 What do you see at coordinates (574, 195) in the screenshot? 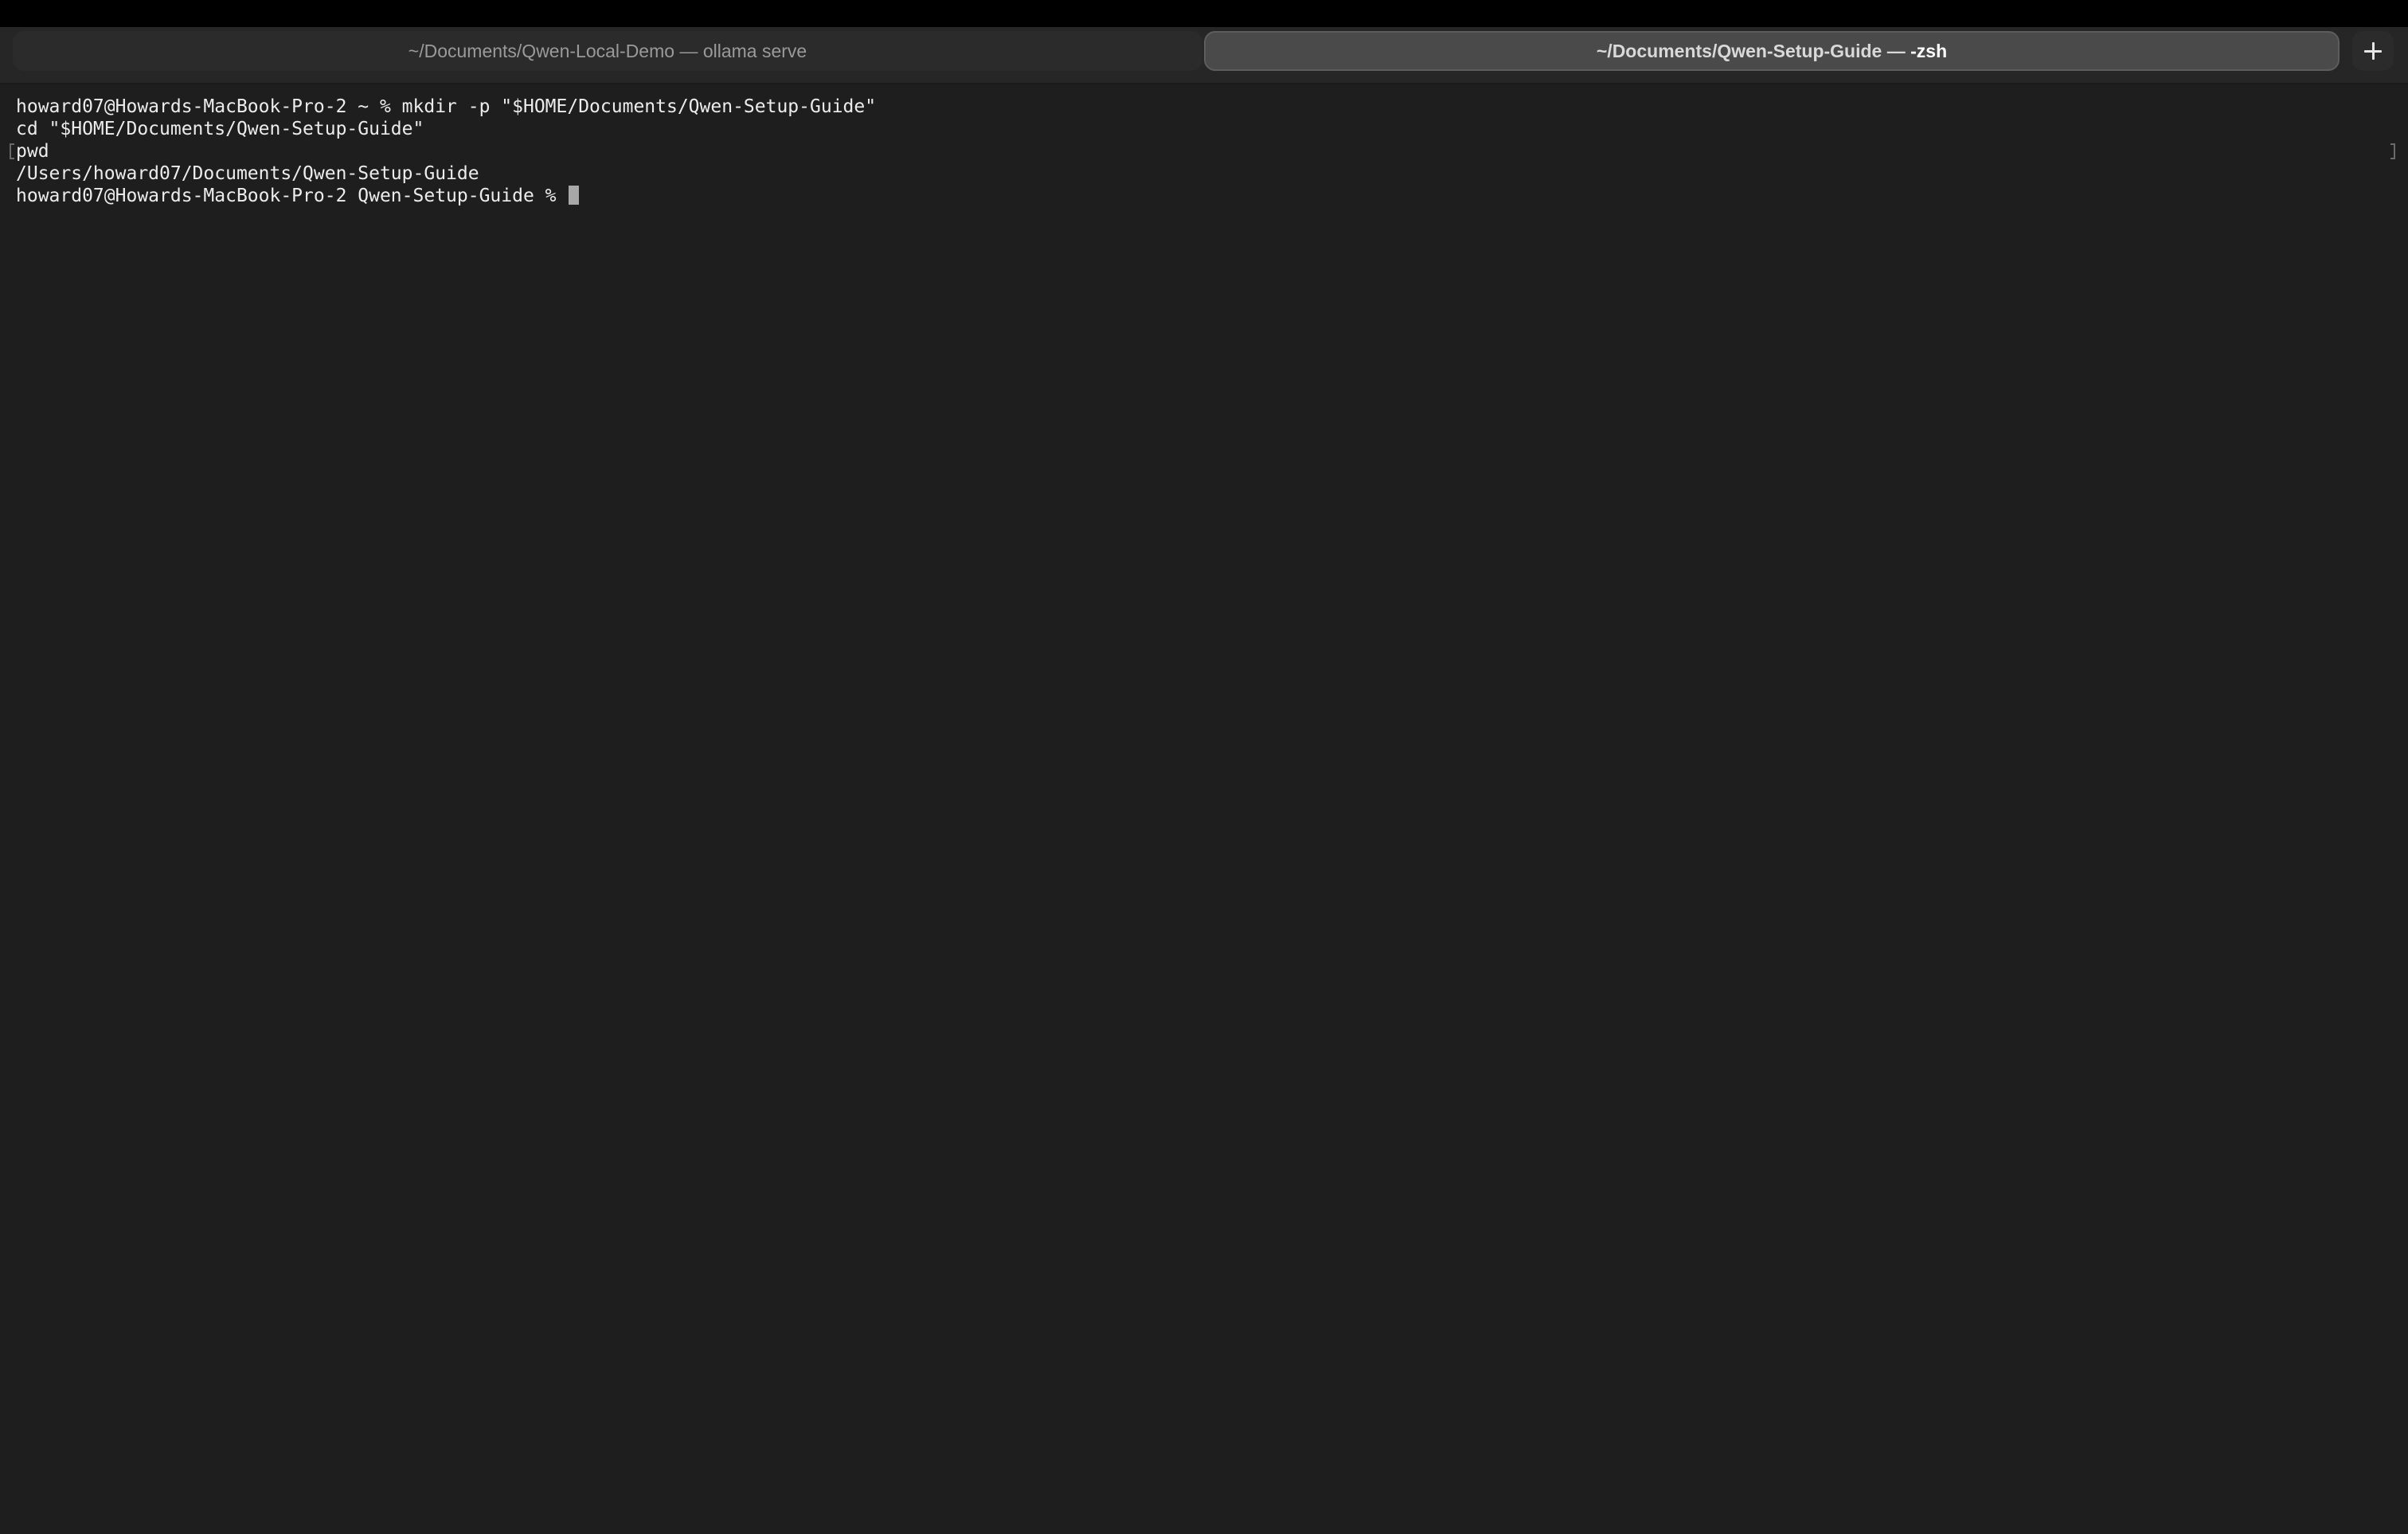
I see `text-cursor` at bounding box center [574, 195].